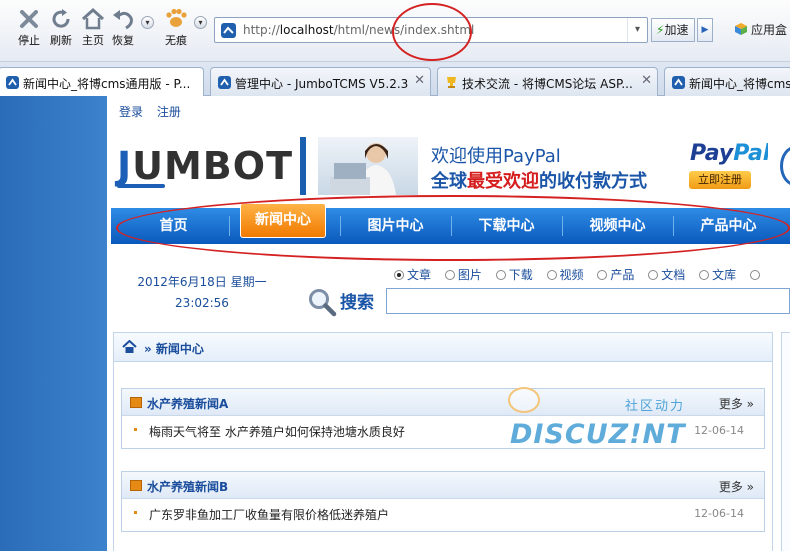  Describe the element at coordinates (539, 181) in the screenshot. I see `banner-subline: 全球最受欢迎的收付款方式` at that location.